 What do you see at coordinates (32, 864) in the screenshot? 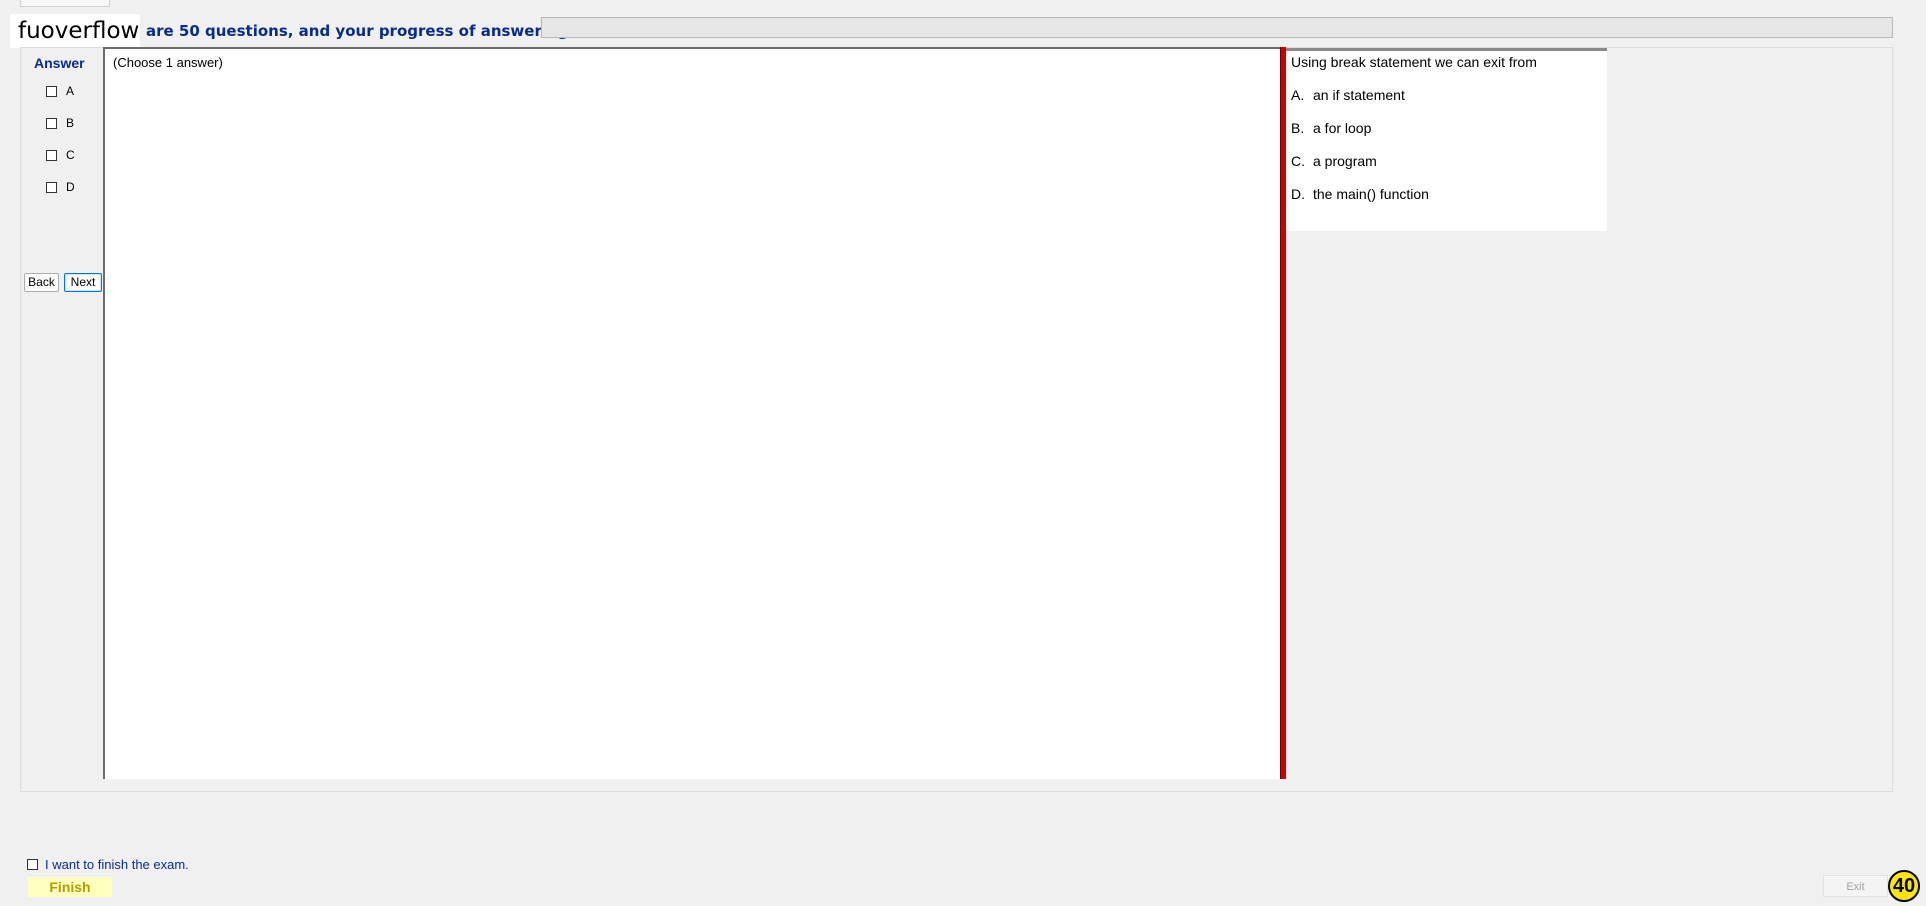
I see `finish-confirm-checkbox` at bounding box center [32, 864].